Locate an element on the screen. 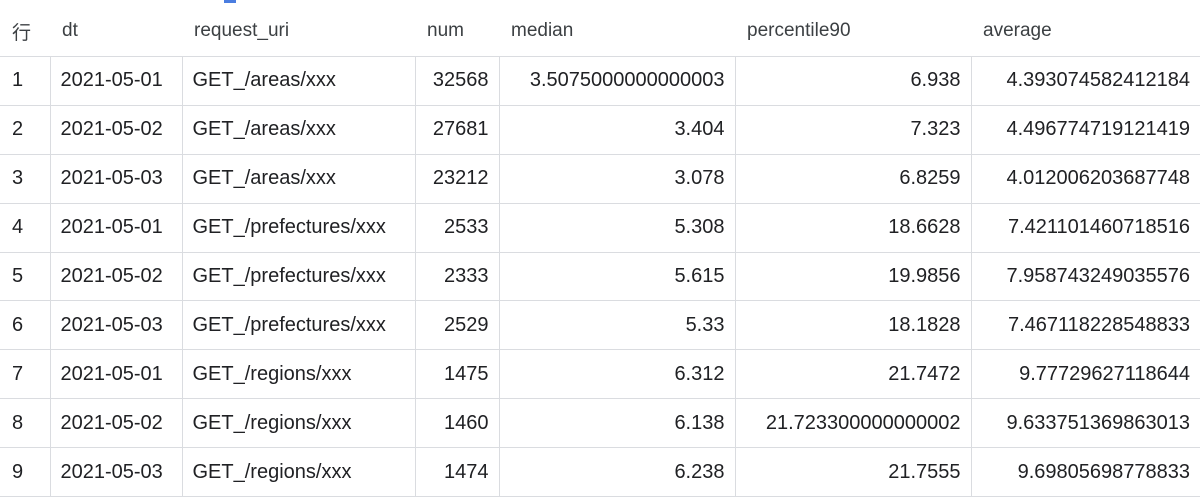 The height and width of the screenshot is (500, 1200). cell-median: 3.404 is located at coordinates (617, 130).